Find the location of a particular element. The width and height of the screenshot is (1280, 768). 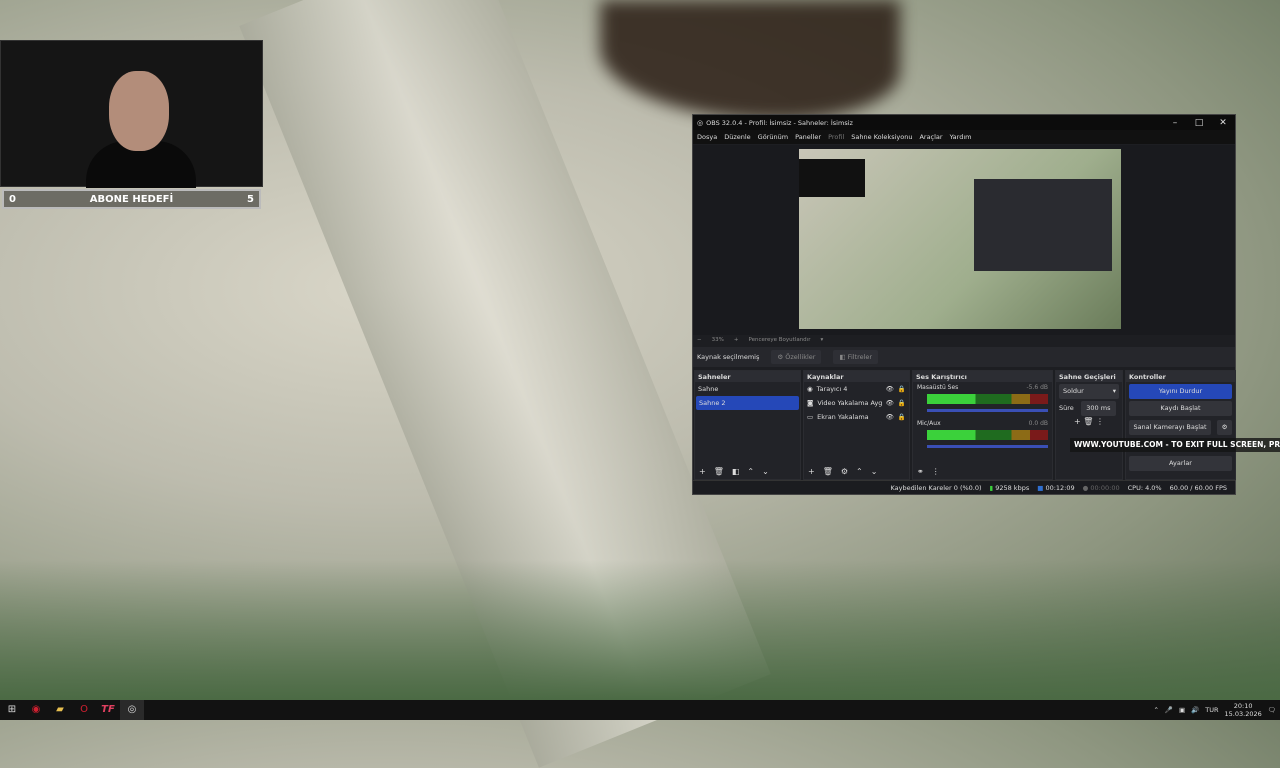

channel-name: Masaüstü Ses is located at coordinates (938, 387).